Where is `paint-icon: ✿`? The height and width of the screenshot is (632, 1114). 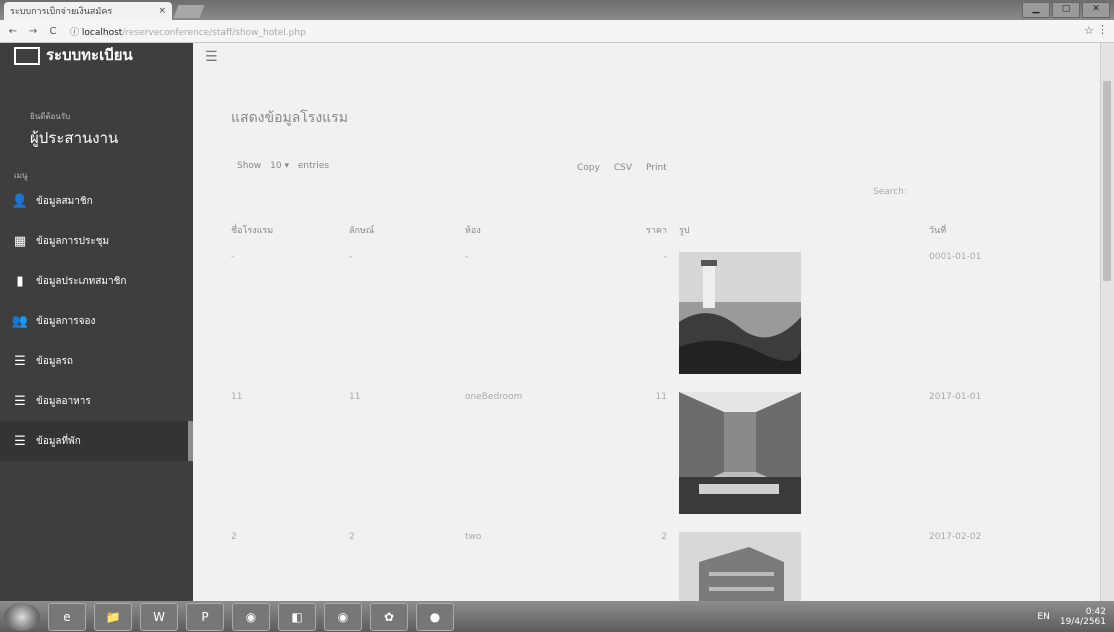
paint-icon: ✿ is located at coordinates (389, 616).